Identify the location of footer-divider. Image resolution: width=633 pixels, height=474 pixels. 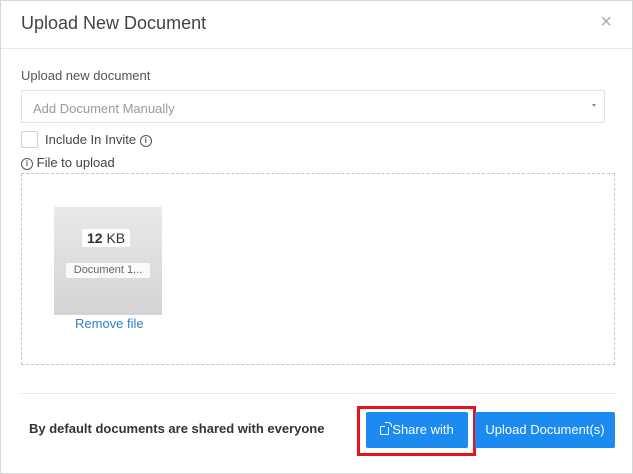
(318, 393).